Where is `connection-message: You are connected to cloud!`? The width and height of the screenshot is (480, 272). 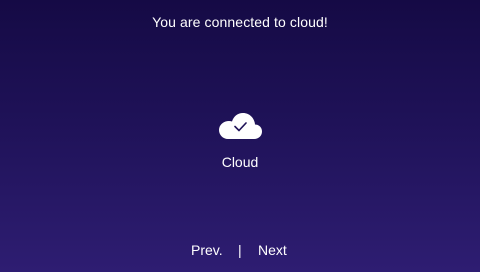 connection-message: You are connected to cloud! is located at coordinates (240, 22).